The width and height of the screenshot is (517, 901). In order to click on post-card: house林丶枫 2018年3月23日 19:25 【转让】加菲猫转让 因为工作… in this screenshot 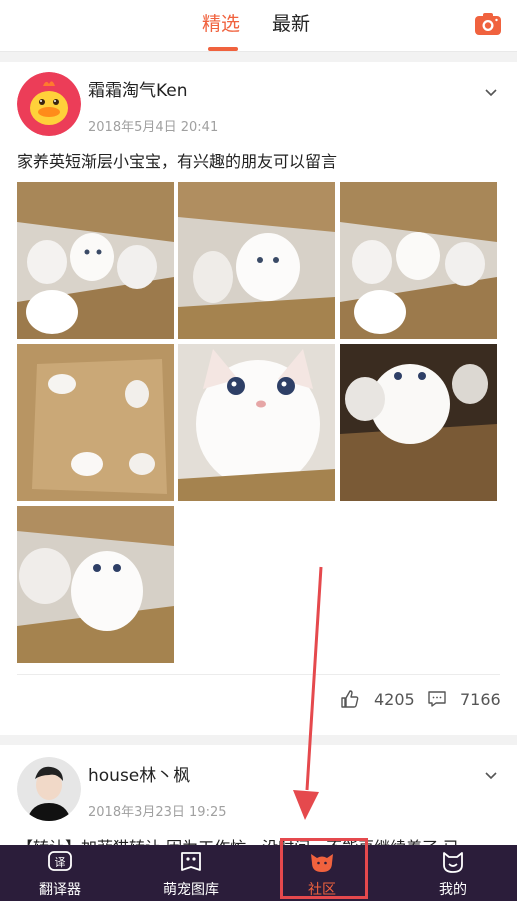, I will do `click(258, 795)`.